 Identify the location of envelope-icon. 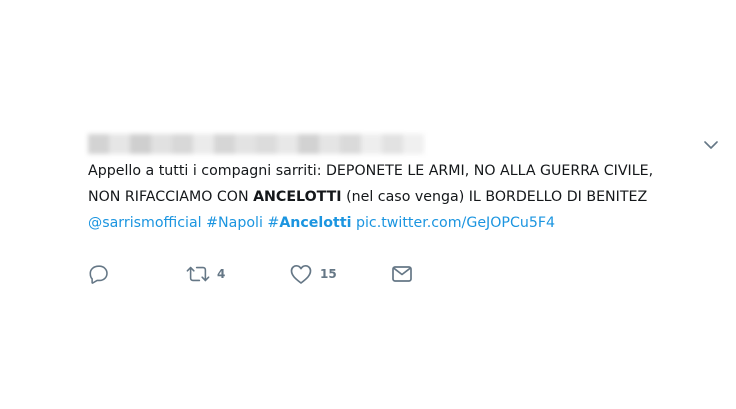
(402, 274).